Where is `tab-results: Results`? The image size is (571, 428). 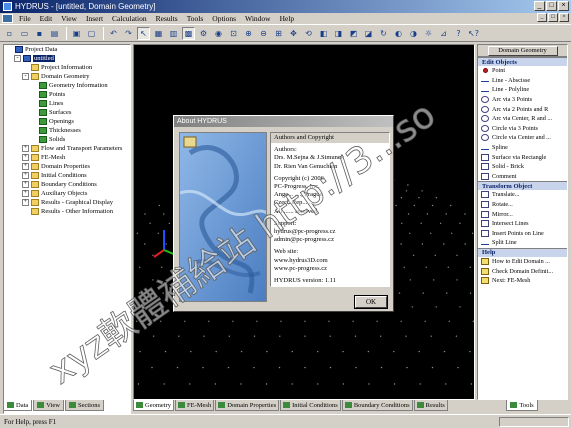 tab-results: Results is located at coordinates (430, 405).